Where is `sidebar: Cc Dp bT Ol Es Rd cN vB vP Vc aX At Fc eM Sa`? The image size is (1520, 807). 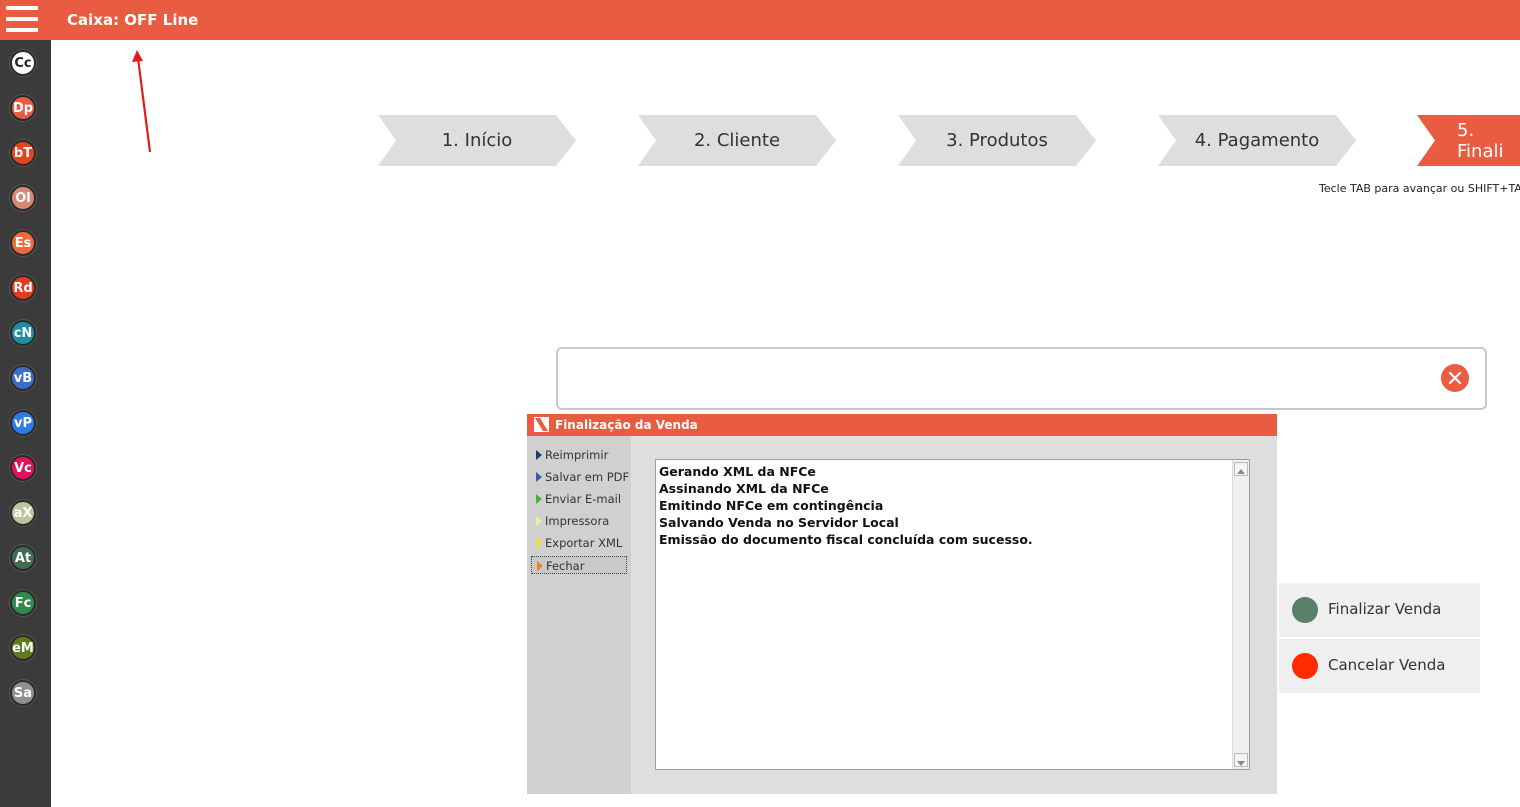 sidebar: Cc Dp bT Ol Es Rd cN vB vP Vc aX At Fc eM Sa is located at coordinates (25, 423).